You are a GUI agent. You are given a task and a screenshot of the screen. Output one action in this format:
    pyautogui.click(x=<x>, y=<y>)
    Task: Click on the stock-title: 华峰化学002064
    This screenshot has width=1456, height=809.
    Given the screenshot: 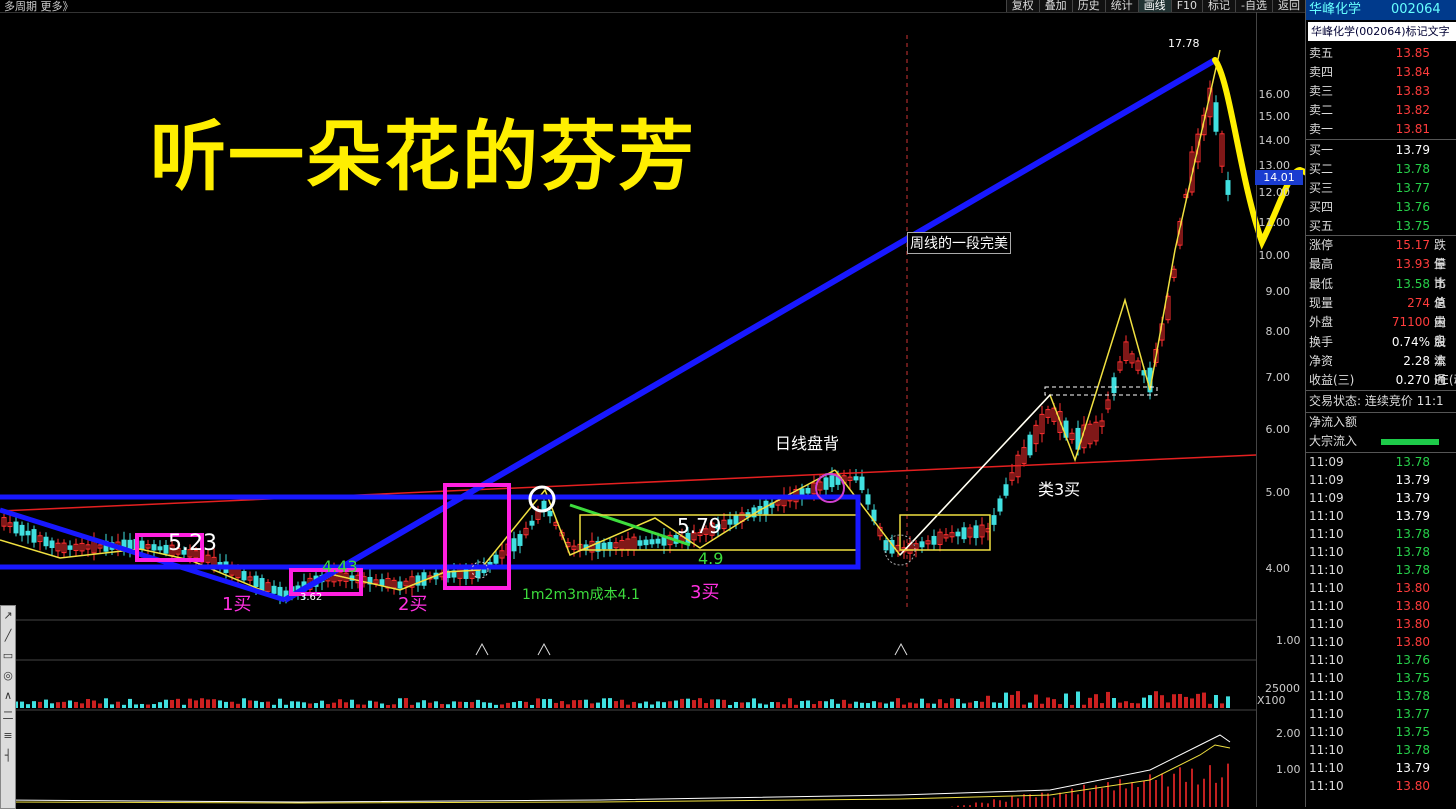 What is the action you would take?
    pyautogui.click(x=1381, y=10)
    